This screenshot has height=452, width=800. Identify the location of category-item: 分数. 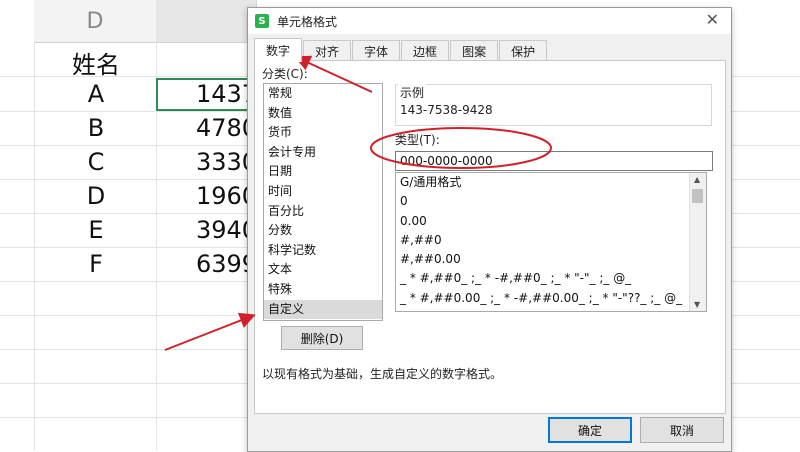
(323, 231).